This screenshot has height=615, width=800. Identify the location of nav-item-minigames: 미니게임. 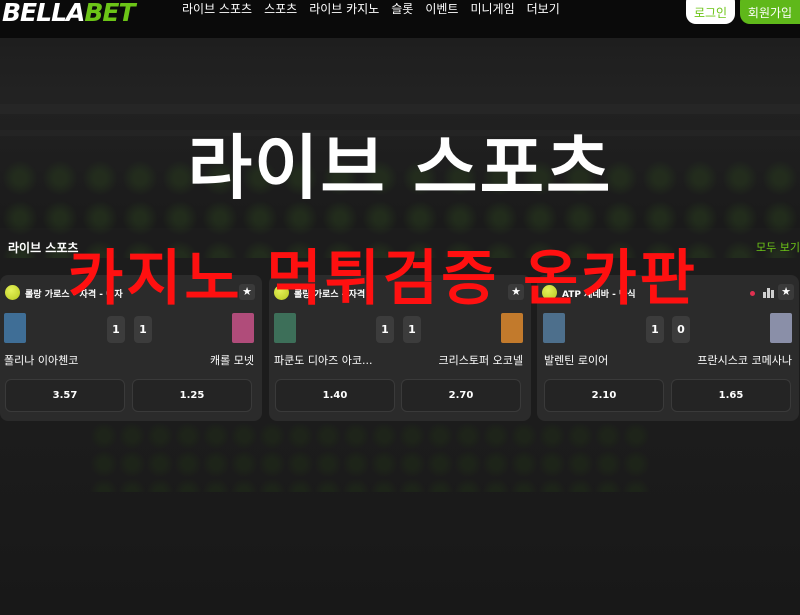
(492, 9).